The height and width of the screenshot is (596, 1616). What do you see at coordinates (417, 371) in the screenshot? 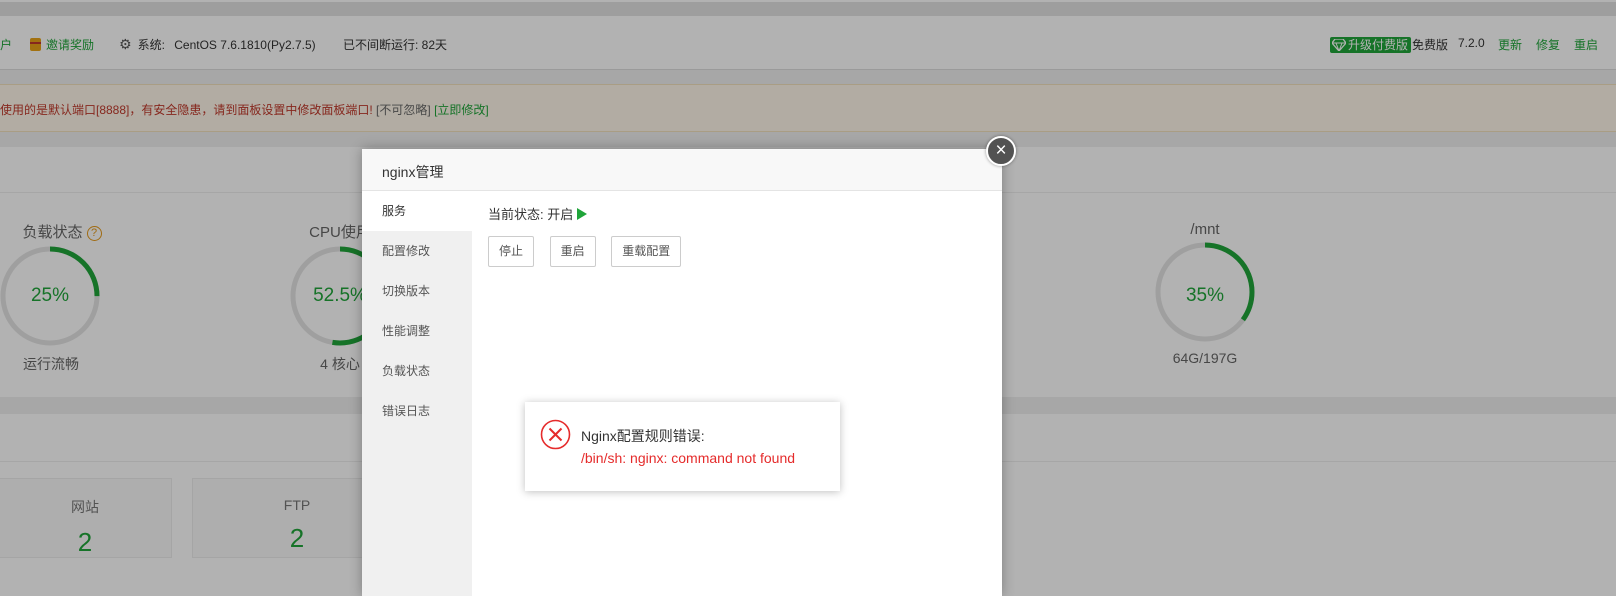
I see `menu-item-load-status: 负载状态` at bounding box center [417, 371].